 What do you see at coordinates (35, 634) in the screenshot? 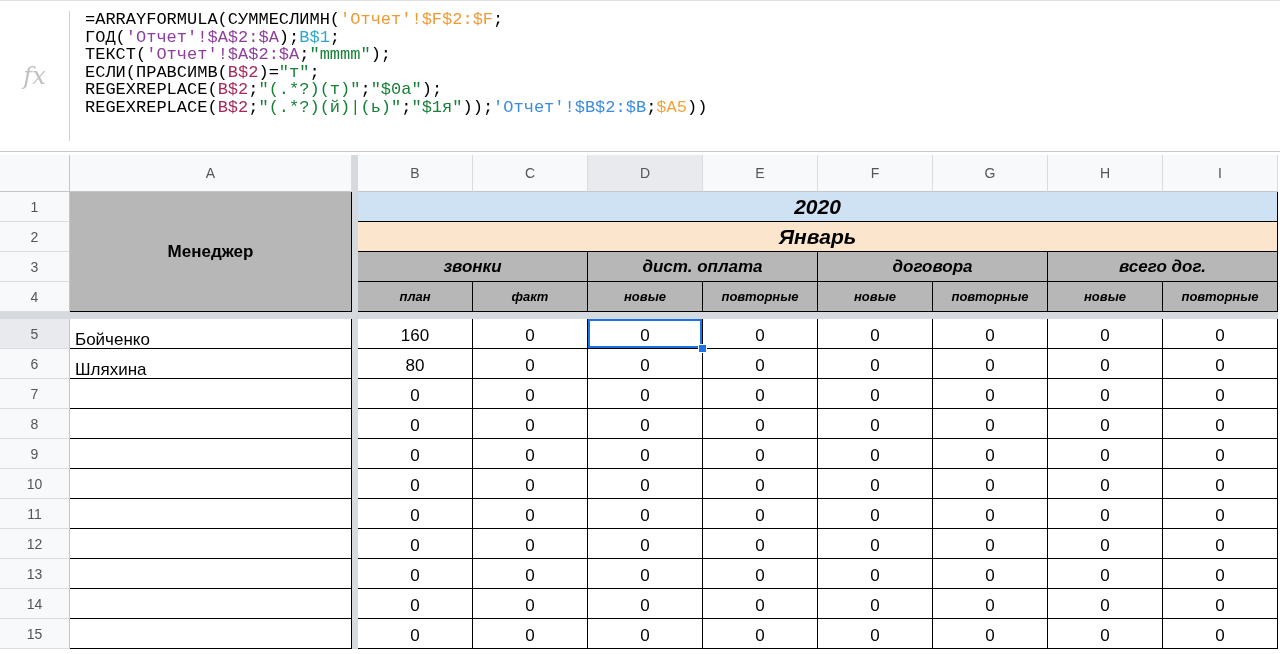
I see `row-header: 15` at bounding box center [35, 634].